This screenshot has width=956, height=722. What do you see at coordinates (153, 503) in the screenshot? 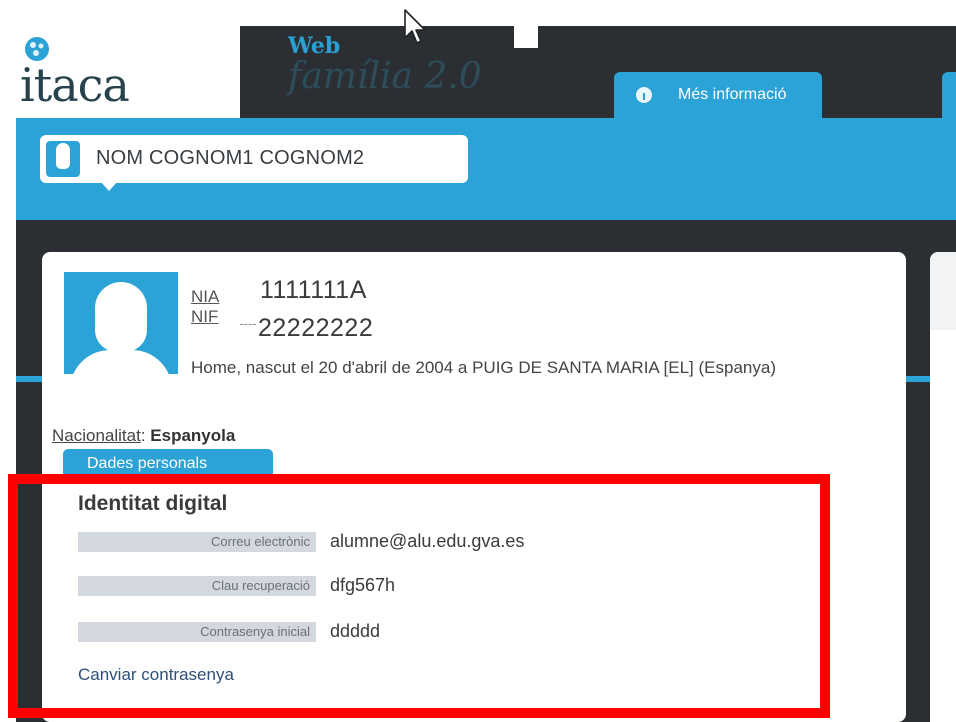
I see `identitat-digital-title: Identitat digital` at bounding box center [153, 503].